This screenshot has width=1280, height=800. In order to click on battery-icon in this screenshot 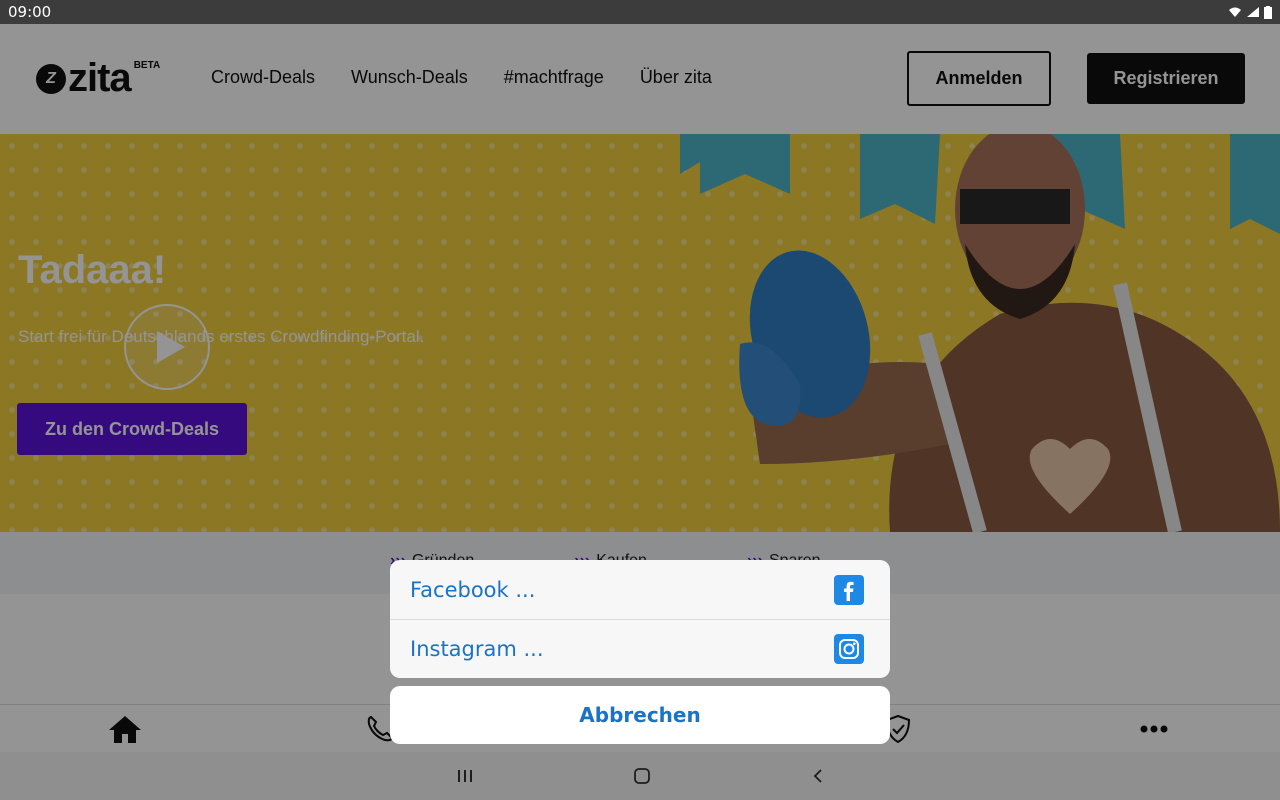, I will do `click(1268, 12)`.